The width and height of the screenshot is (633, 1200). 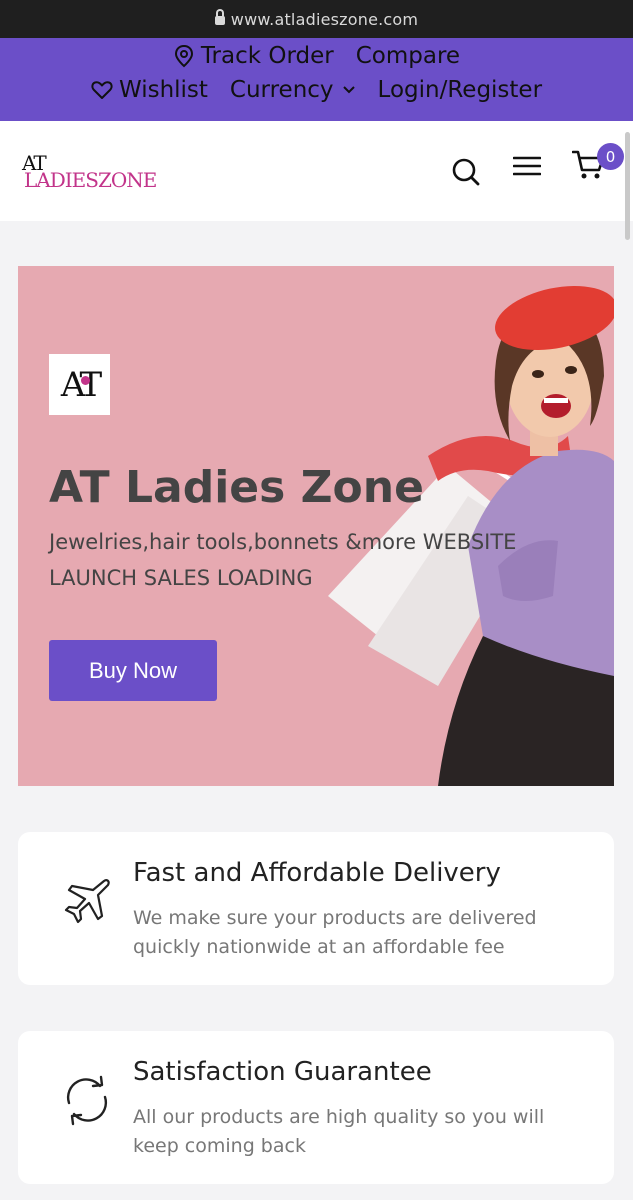 What do you see at coordinates (183, 56) in the screenshot?
I see `location-pin-icon` at bounding box center [183, 56].